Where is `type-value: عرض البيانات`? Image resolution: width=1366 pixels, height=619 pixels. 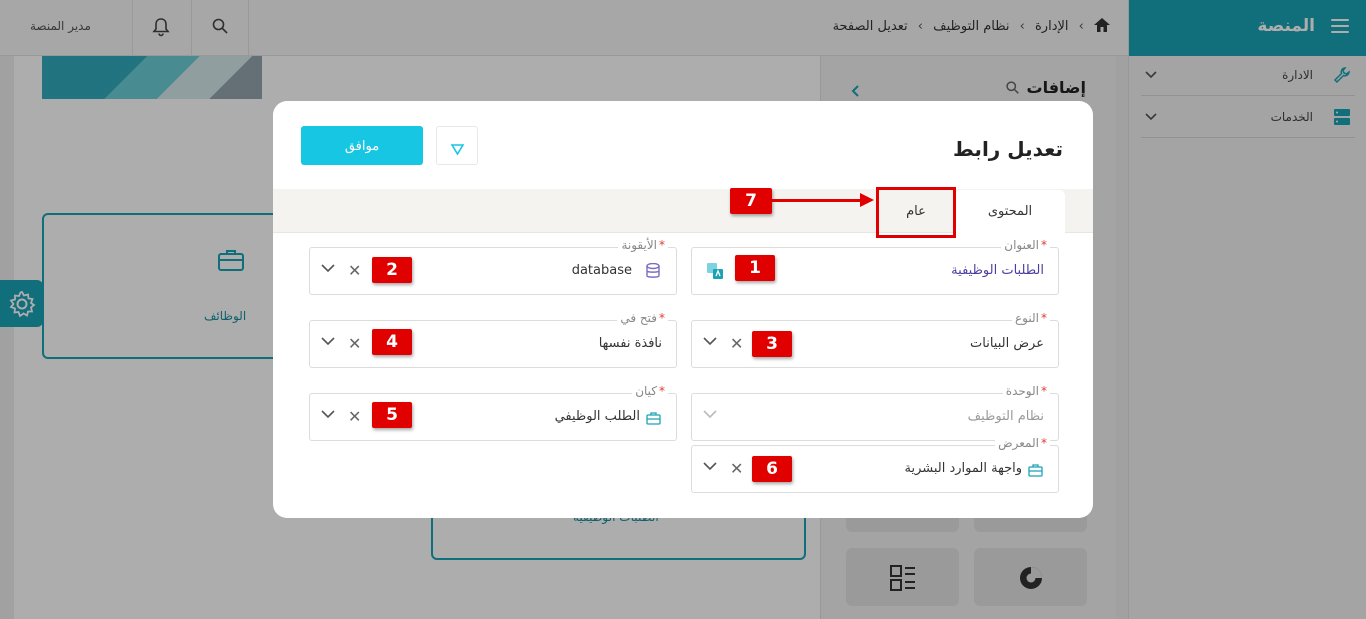
type-value: عرض البيانات is located at coordinates (1007, 343).